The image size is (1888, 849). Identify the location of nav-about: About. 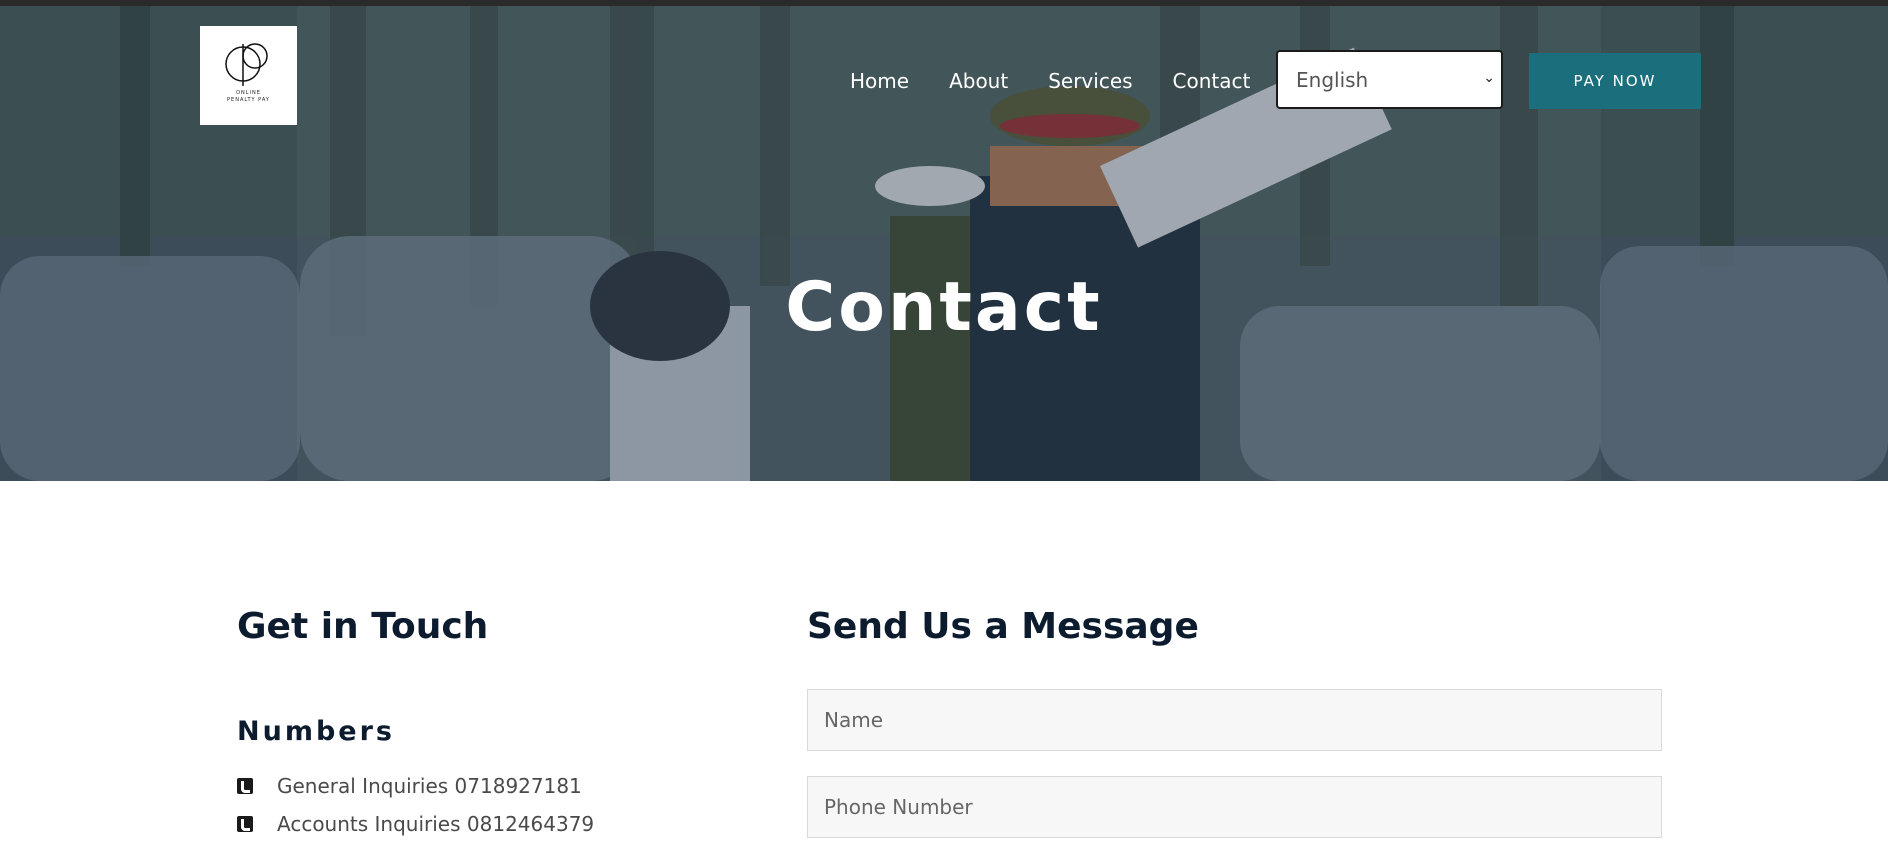
(978, 81).